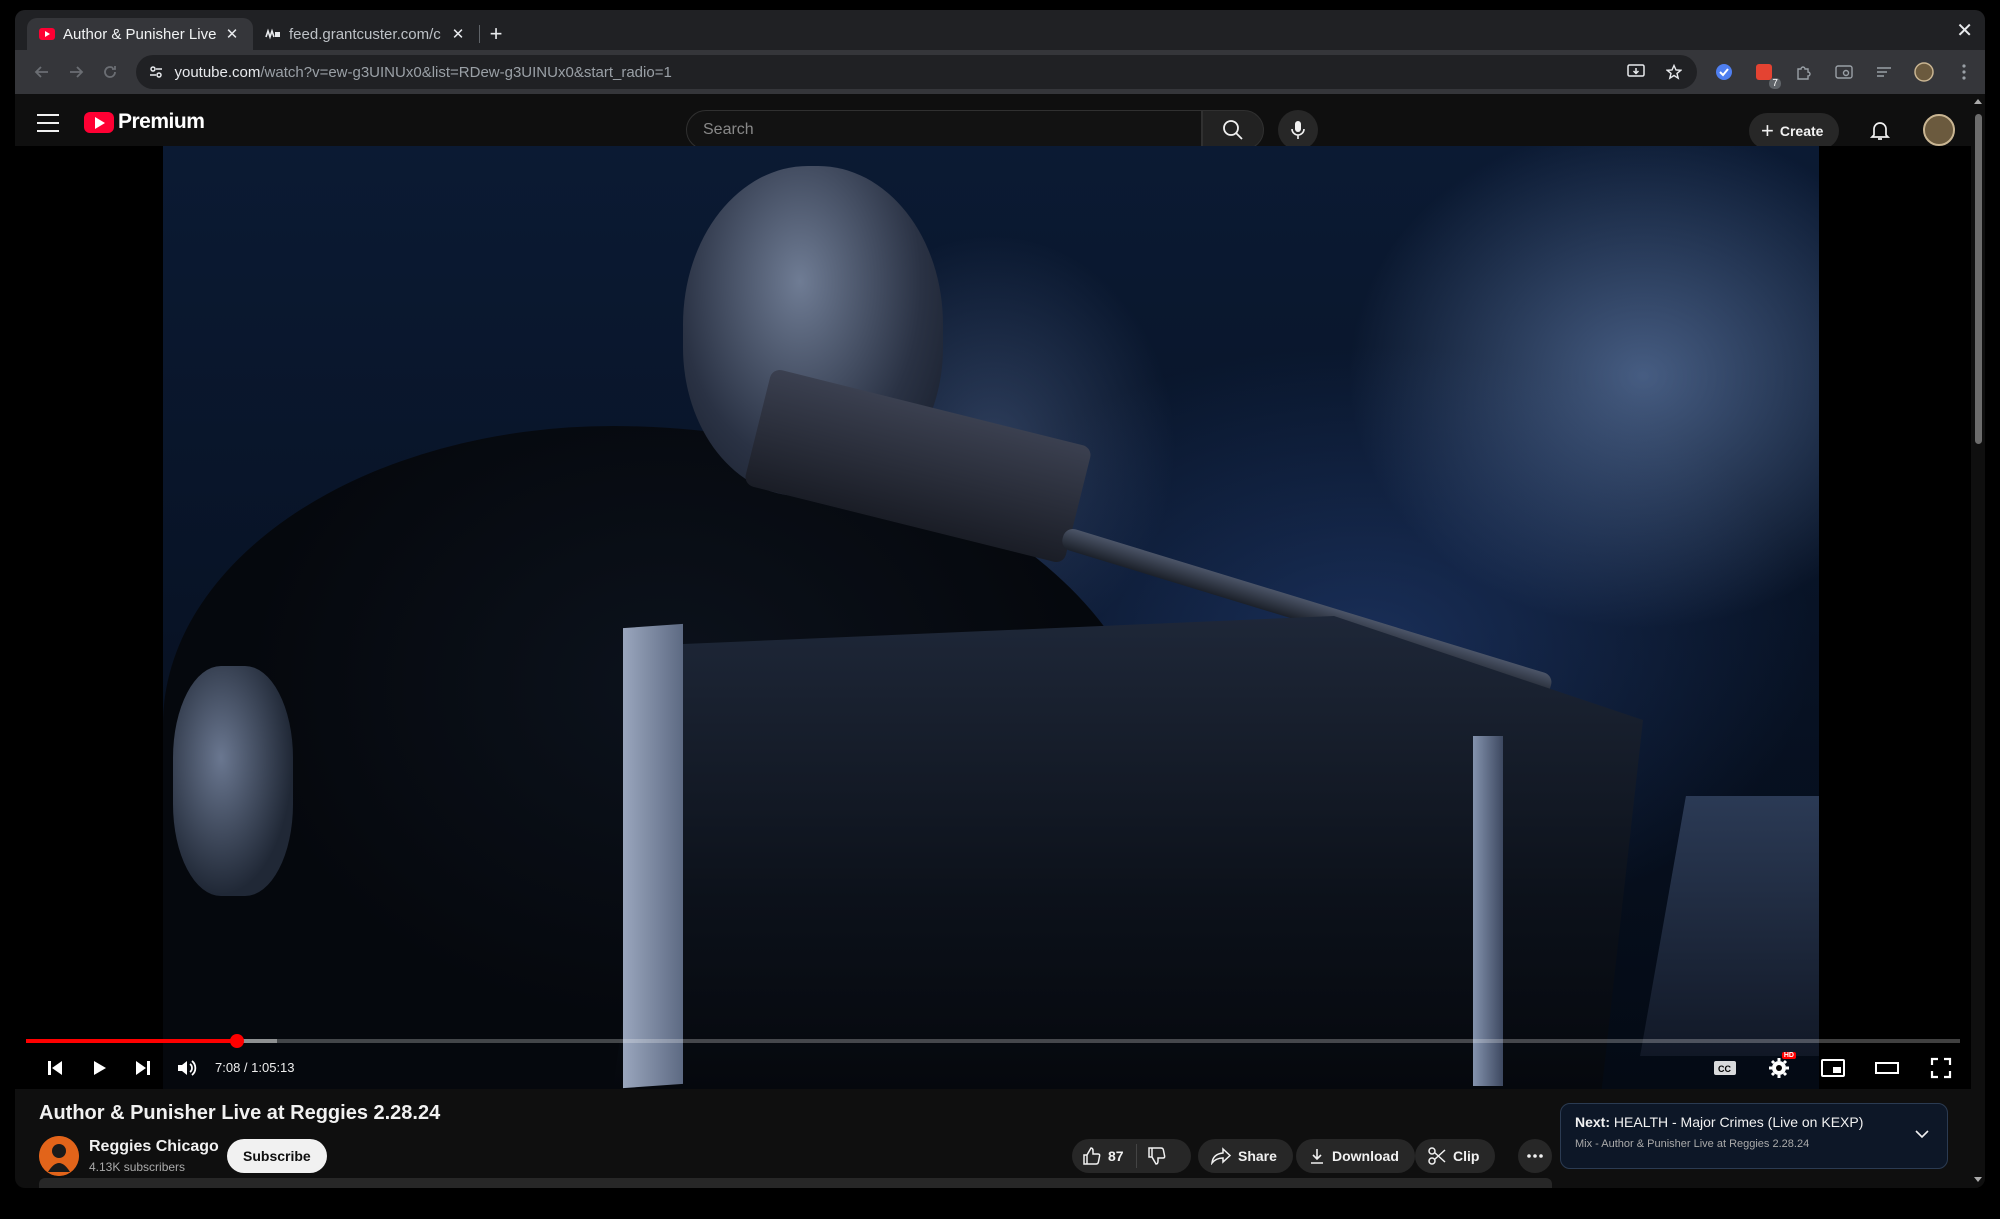 Image resolution: width=2000 pixels, height=1219 pixels. I want to click on create-button: + Create, so click(1794, 131).